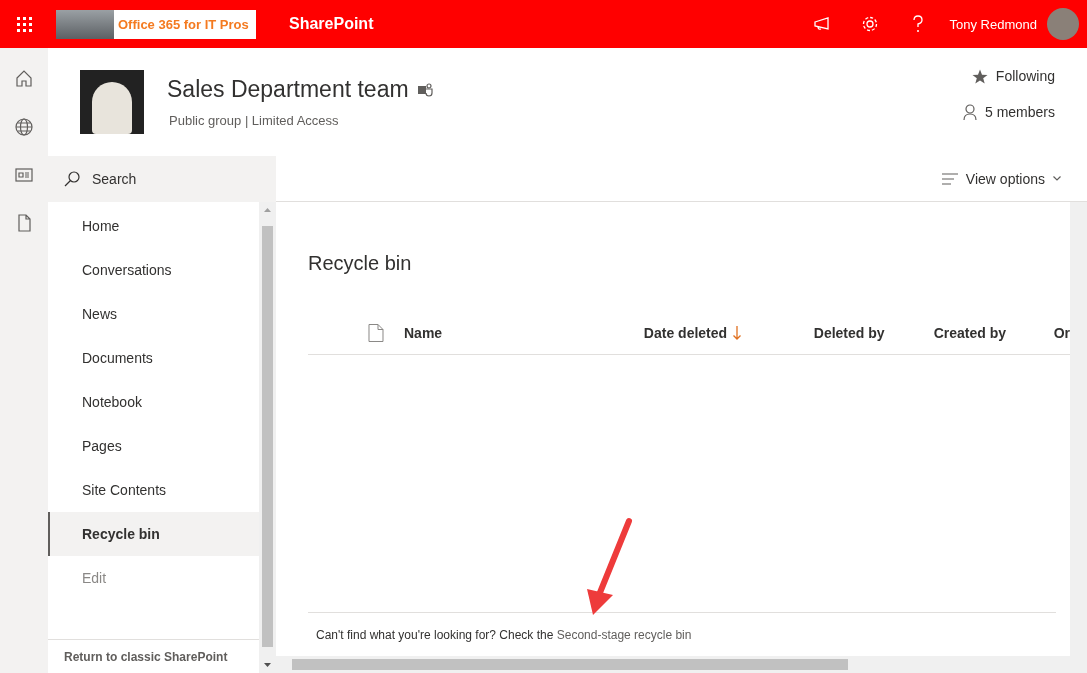  I want to click on horizontal-scrollbar, so click(681, 664).